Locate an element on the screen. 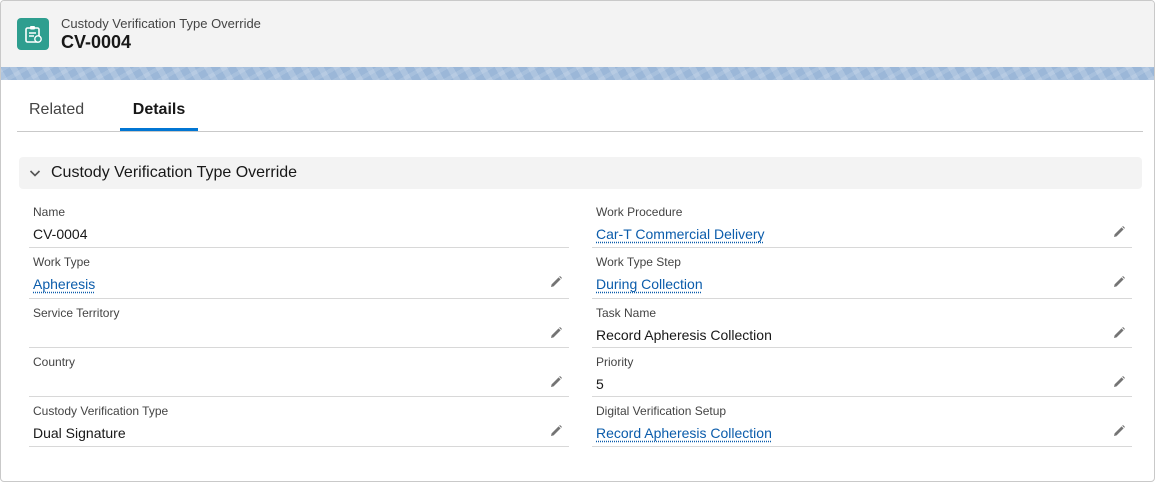  field-label: Service Territory is located at coordinates (76, 313).